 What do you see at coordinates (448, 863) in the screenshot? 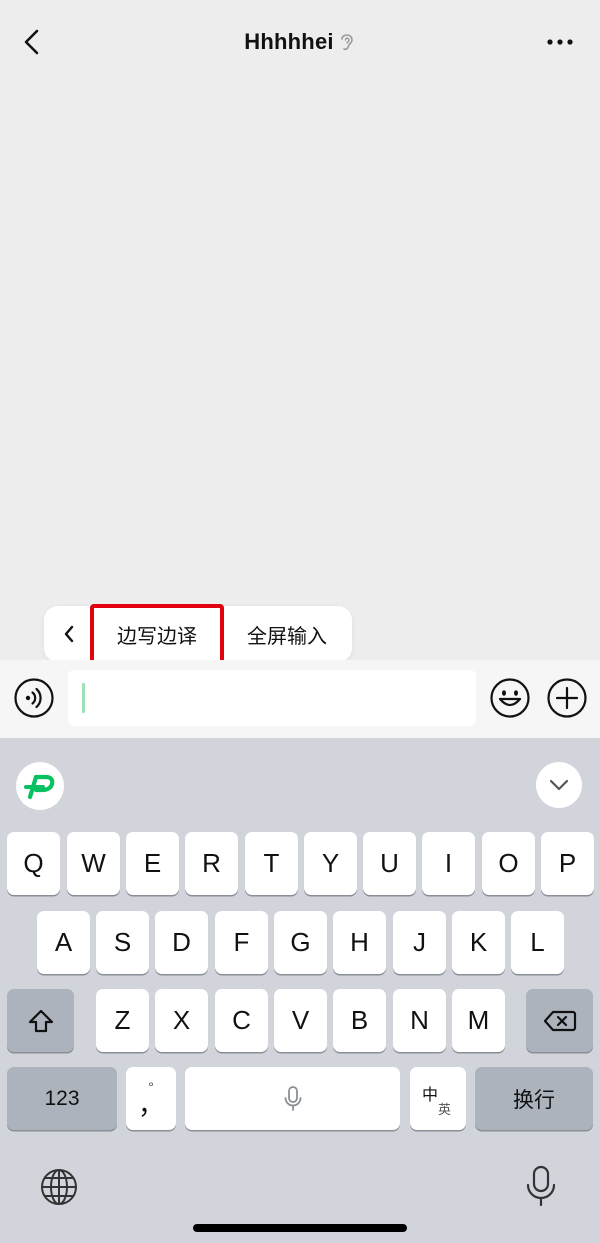
I see `key-i: I` at bounding box center [448, 863].